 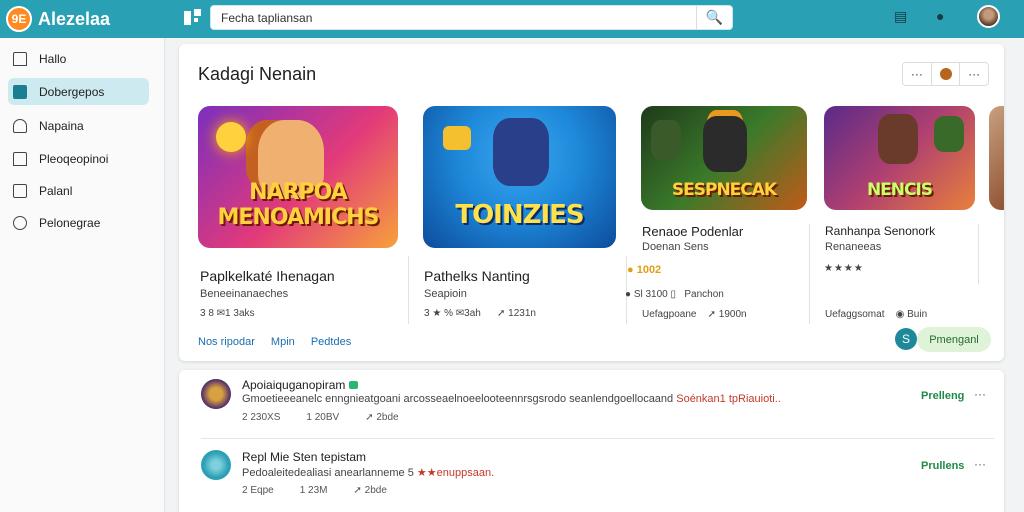 I want to click on game-cover-image: NENCIS, so click(x=899, y=158).